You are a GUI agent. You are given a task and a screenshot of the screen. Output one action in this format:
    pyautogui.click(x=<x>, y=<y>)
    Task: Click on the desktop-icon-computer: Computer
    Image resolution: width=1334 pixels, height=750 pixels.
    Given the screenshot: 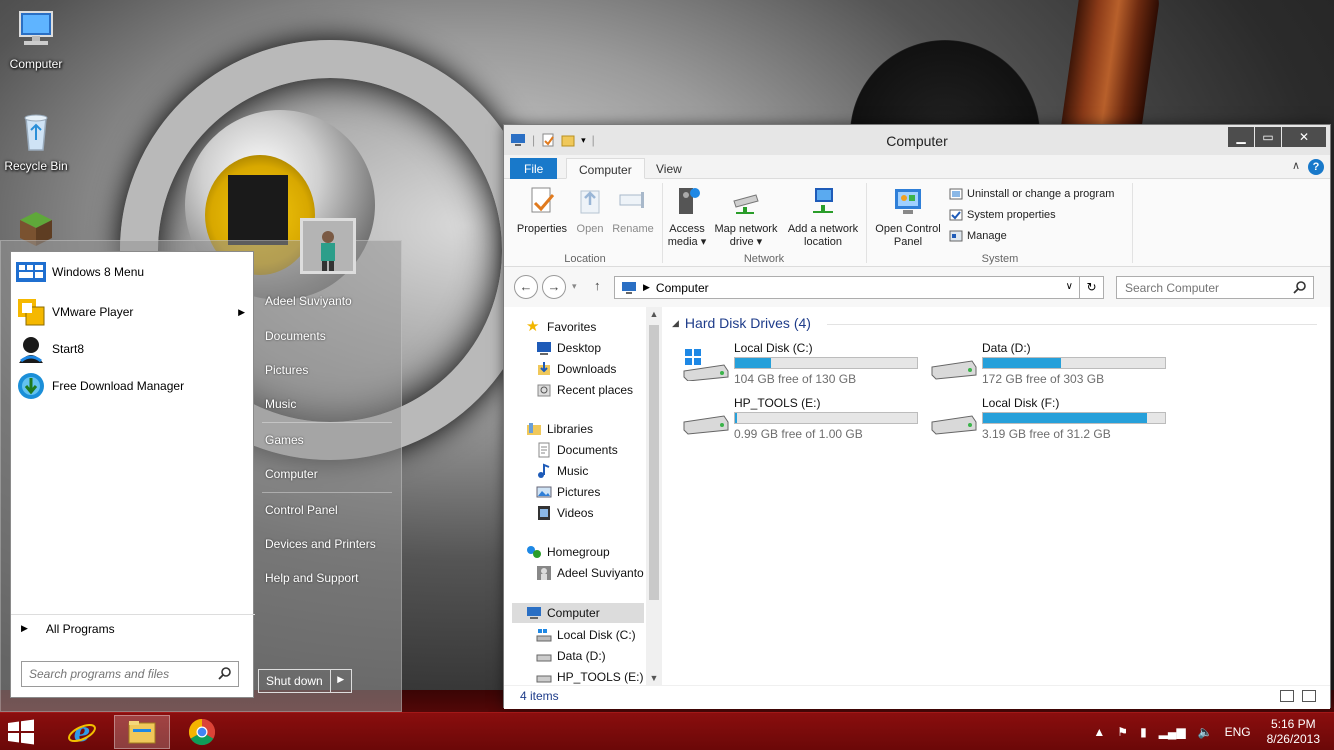 What is the action you would take?
    pyautogui.click(x=36, y=39)
    